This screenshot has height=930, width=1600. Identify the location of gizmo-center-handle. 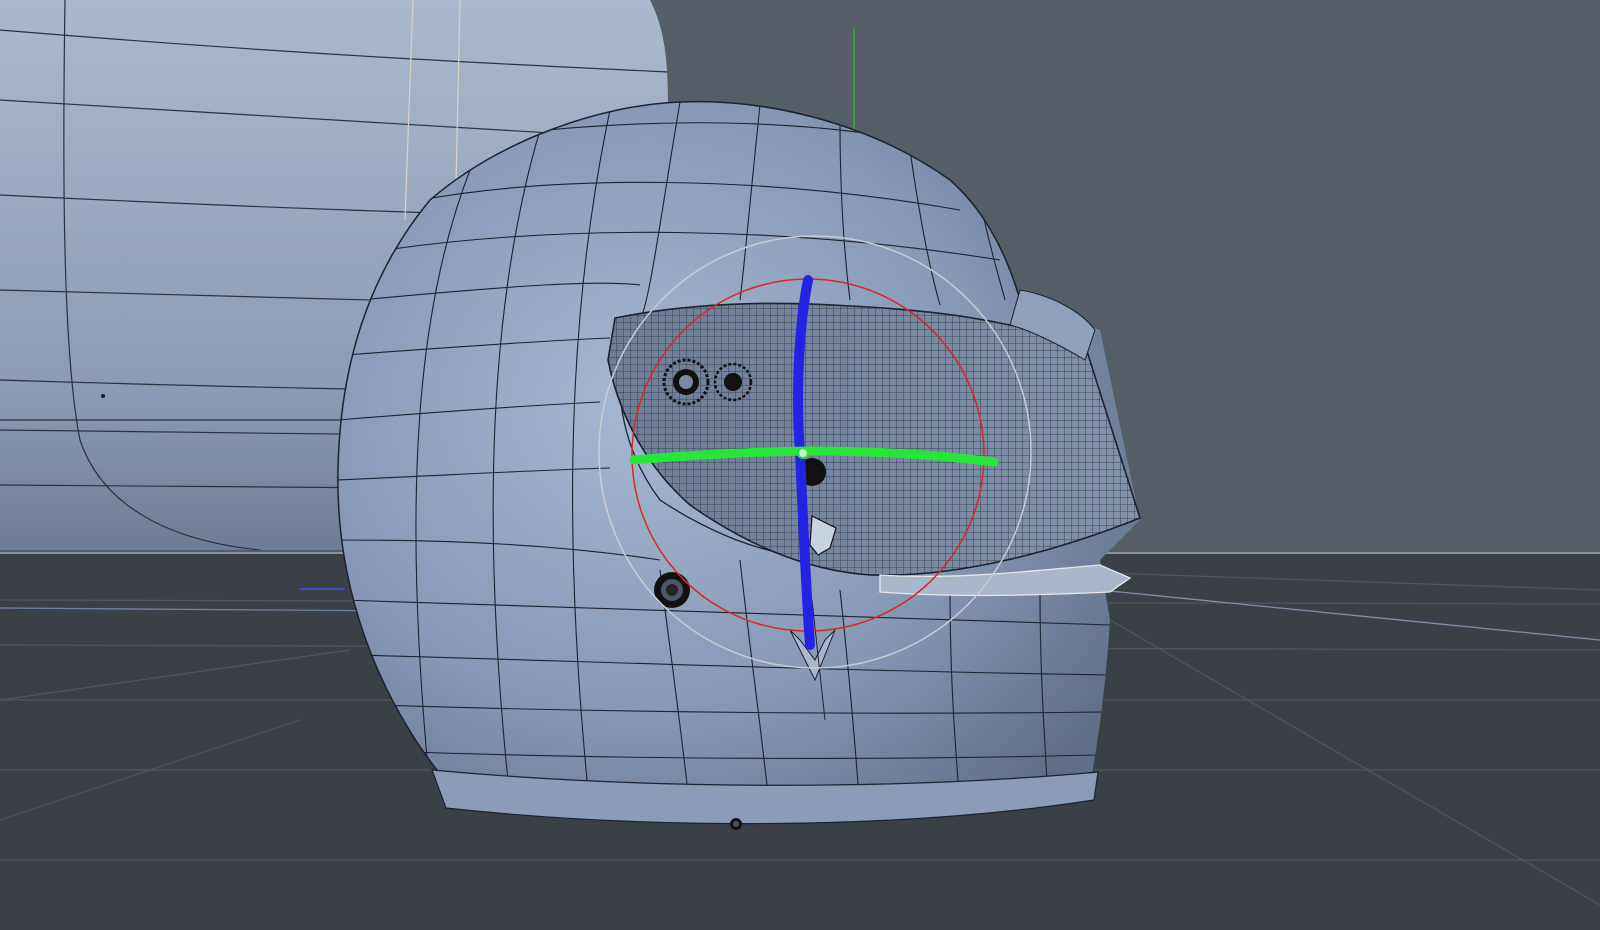
(803, 453).